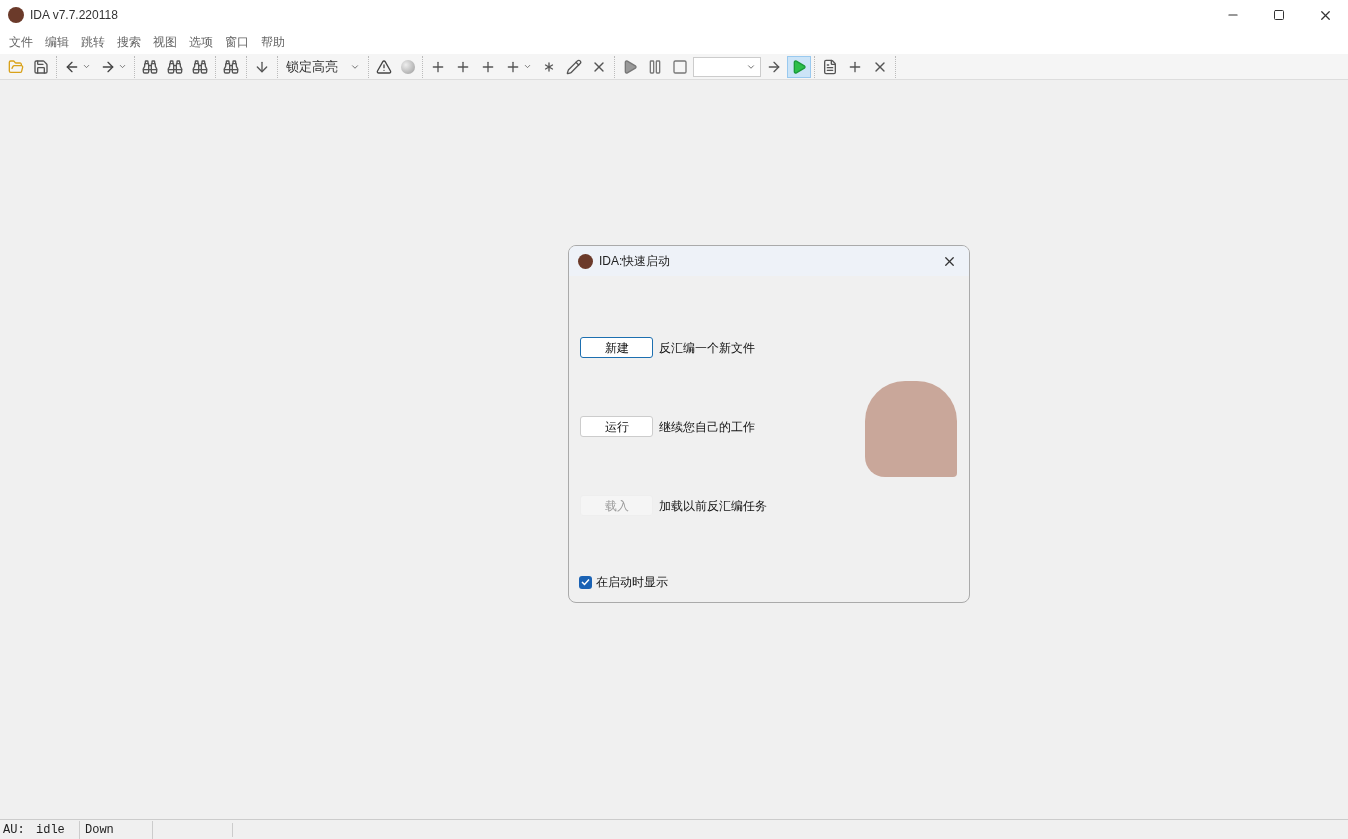 Image resolution: width=1348 pixels, height=839 pixels. I want to click on checkbox, so click(585, 582).